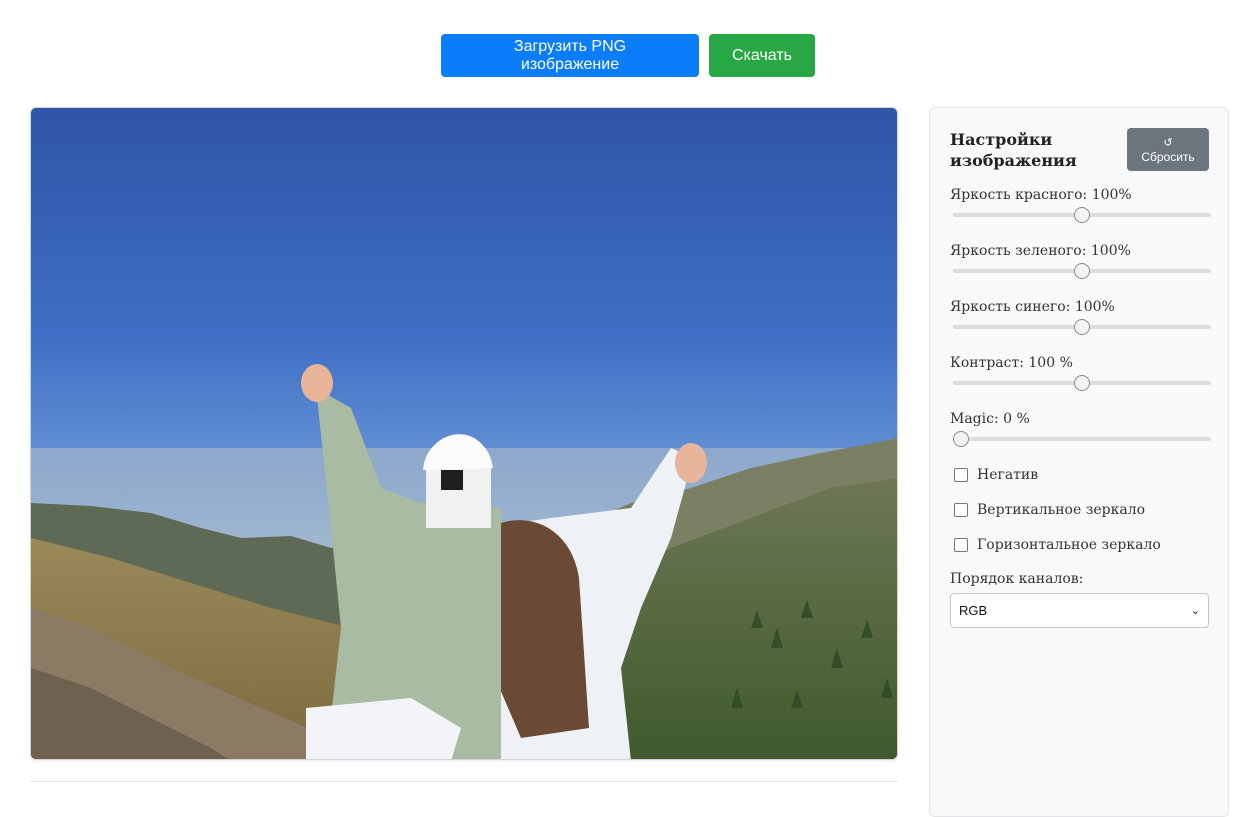  I want to click on reset-button: ↺ Сбросить, so click(1168, 149).